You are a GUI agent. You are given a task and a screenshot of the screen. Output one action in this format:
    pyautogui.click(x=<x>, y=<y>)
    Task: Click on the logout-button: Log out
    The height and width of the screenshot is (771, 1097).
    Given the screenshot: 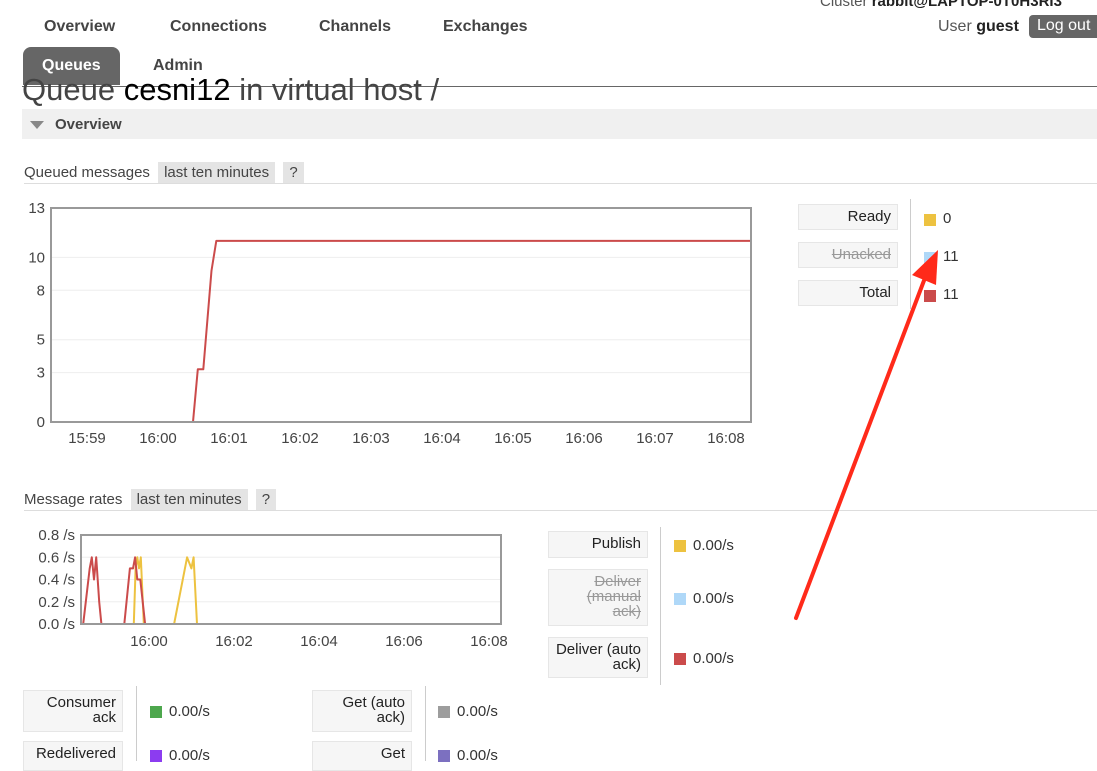 What is the action you would take?
    pyautogui.click(x=1063, y=26)
    